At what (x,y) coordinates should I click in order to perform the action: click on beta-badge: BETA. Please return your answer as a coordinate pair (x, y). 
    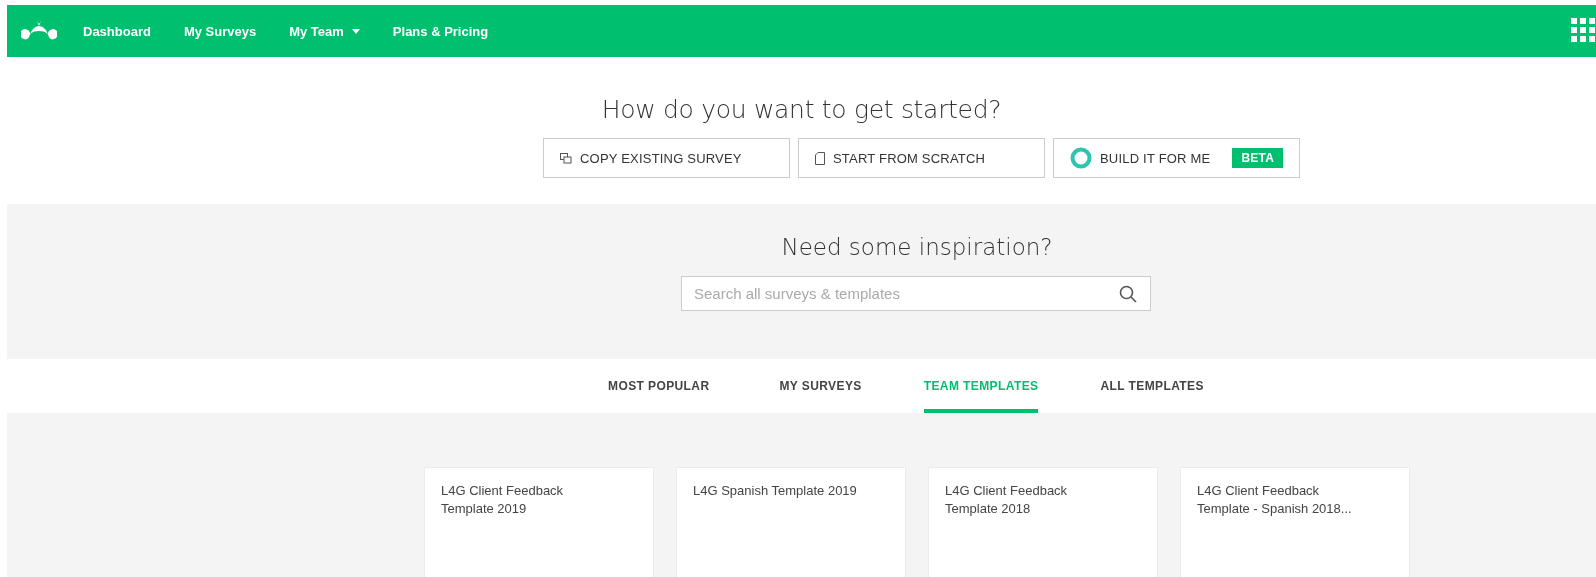
    Looking at the image, I should click on (1257, 158).